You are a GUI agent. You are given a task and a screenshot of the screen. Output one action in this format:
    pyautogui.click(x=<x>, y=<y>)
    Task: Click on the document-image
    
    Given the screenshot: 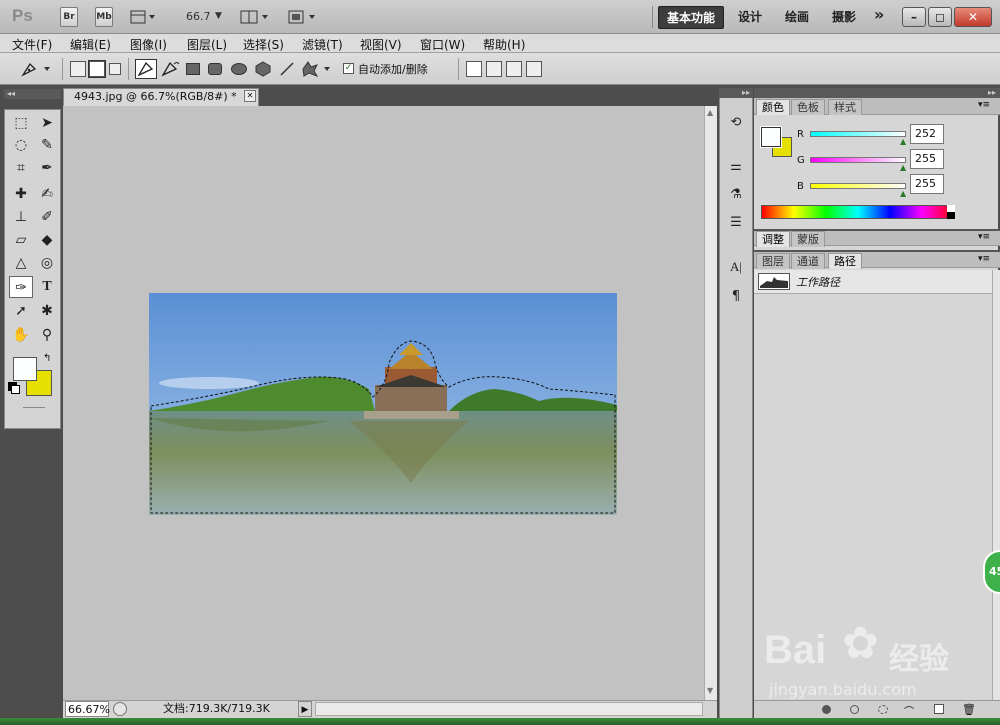 What is the action you would take?
    pyautogui.click(x=383, y=404)
    